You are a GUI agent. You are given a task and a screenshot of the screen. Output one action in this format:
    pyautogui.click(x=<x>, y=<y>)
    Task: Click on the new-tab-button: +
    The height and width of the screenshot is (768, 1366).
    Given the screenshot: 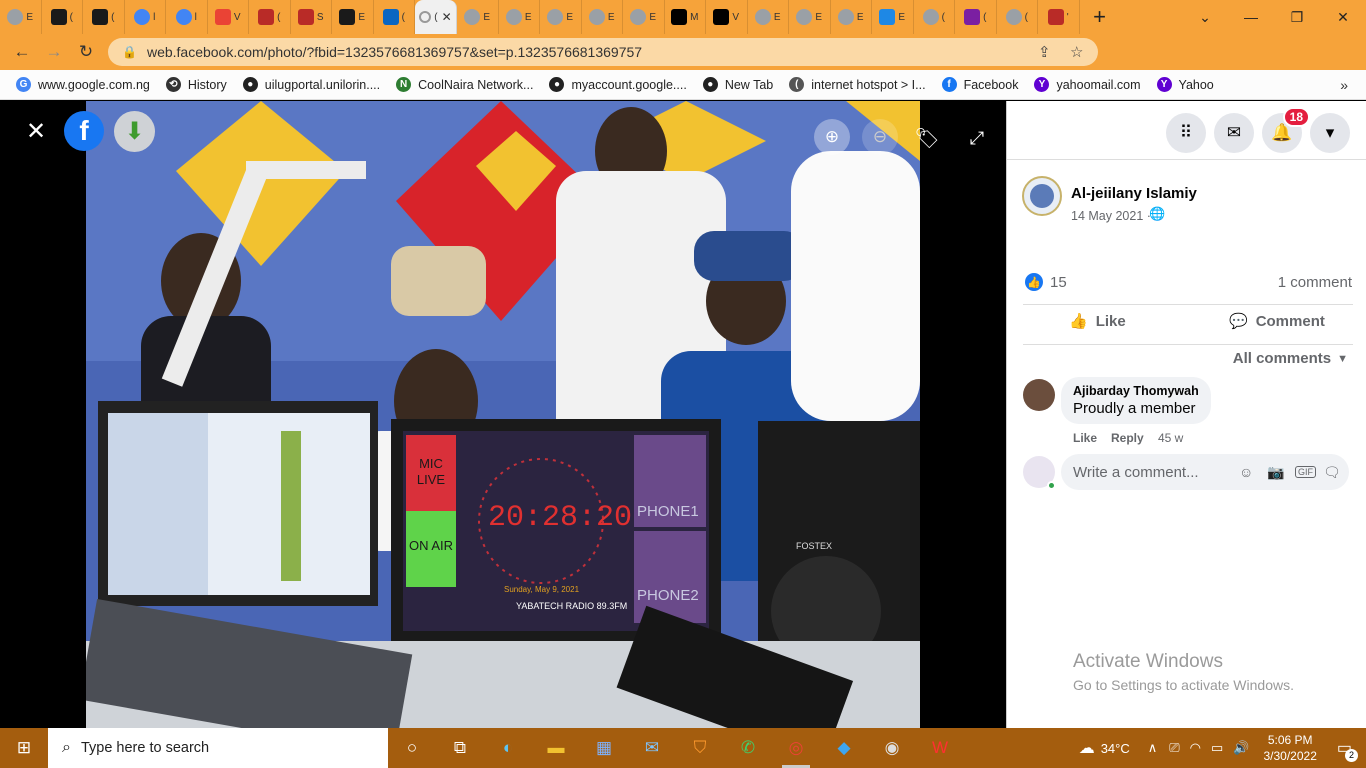 What is the action you would take?
    pyautogui.click(x=1100, y=17)
    